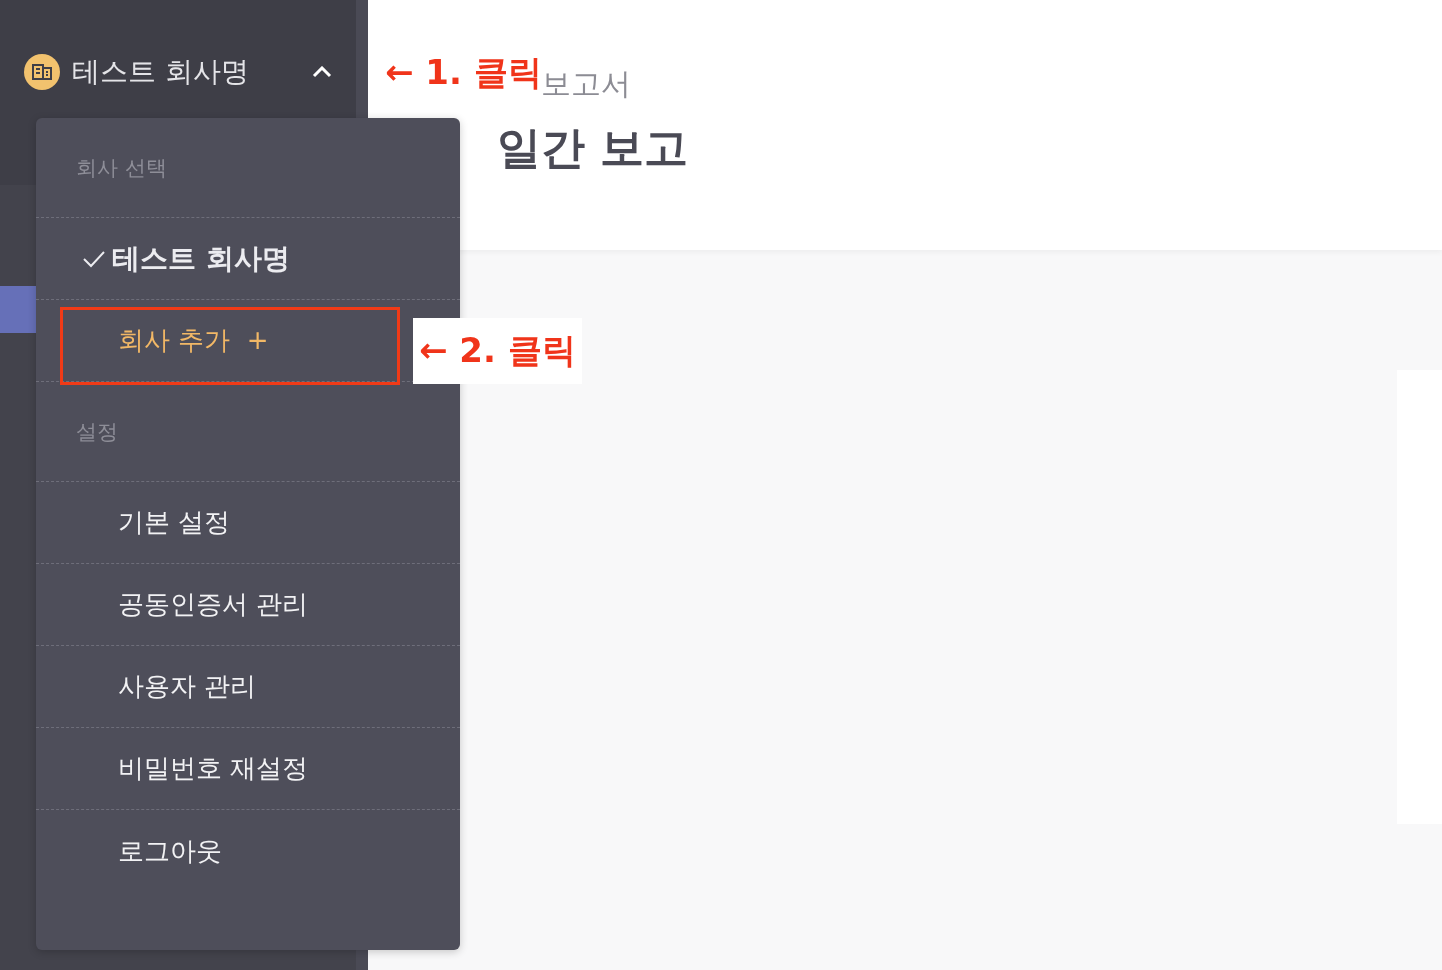  What do you see at coordinates (152, 851) in the screenshot?
I see `menu-item: 로그아웃` at bounding box center [152, 851].